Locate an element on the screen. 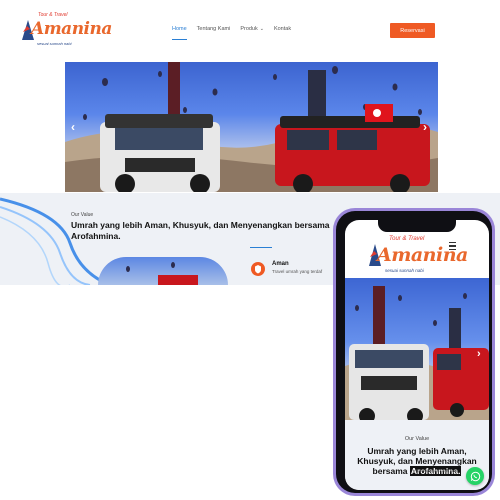  values-divider is located at coordinates (261, 247).